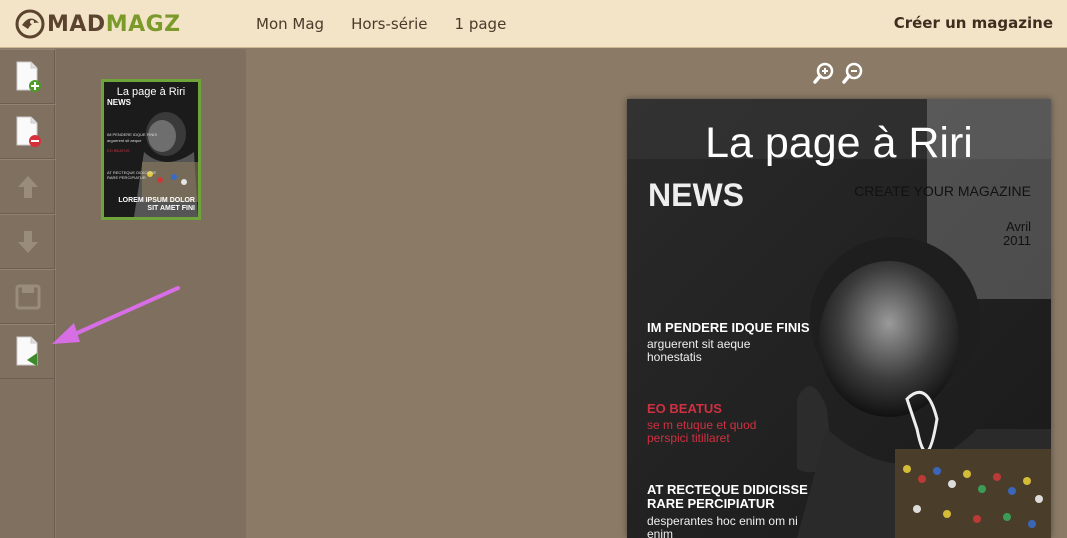  What do you see at coordinates (30, 24) in the screenshot?
I see `chameleon-logo-icon` at bounding box center [30, 24].